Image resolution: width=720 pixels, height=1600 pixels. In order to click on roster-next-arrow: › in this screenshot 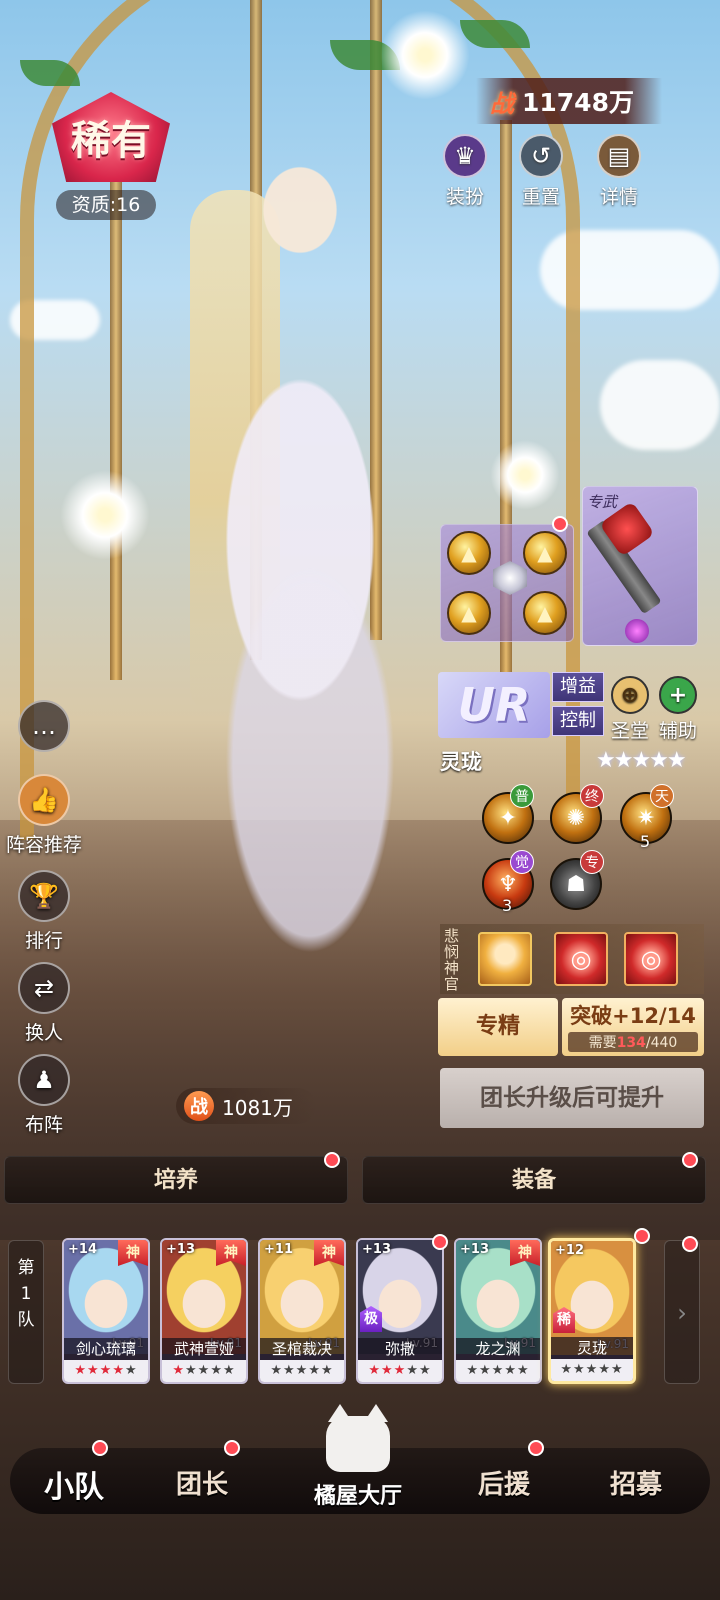, I will do `click(682, 1312)`.